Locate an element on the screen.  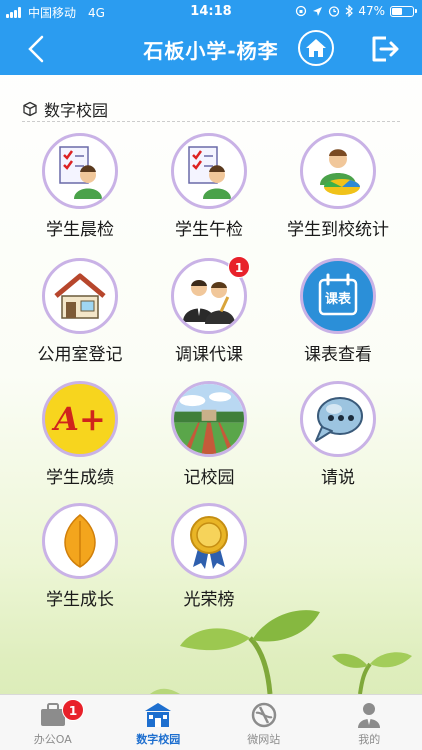
grid-item-grades: A+ 学生成绩 is located at coordinates (80, 434).